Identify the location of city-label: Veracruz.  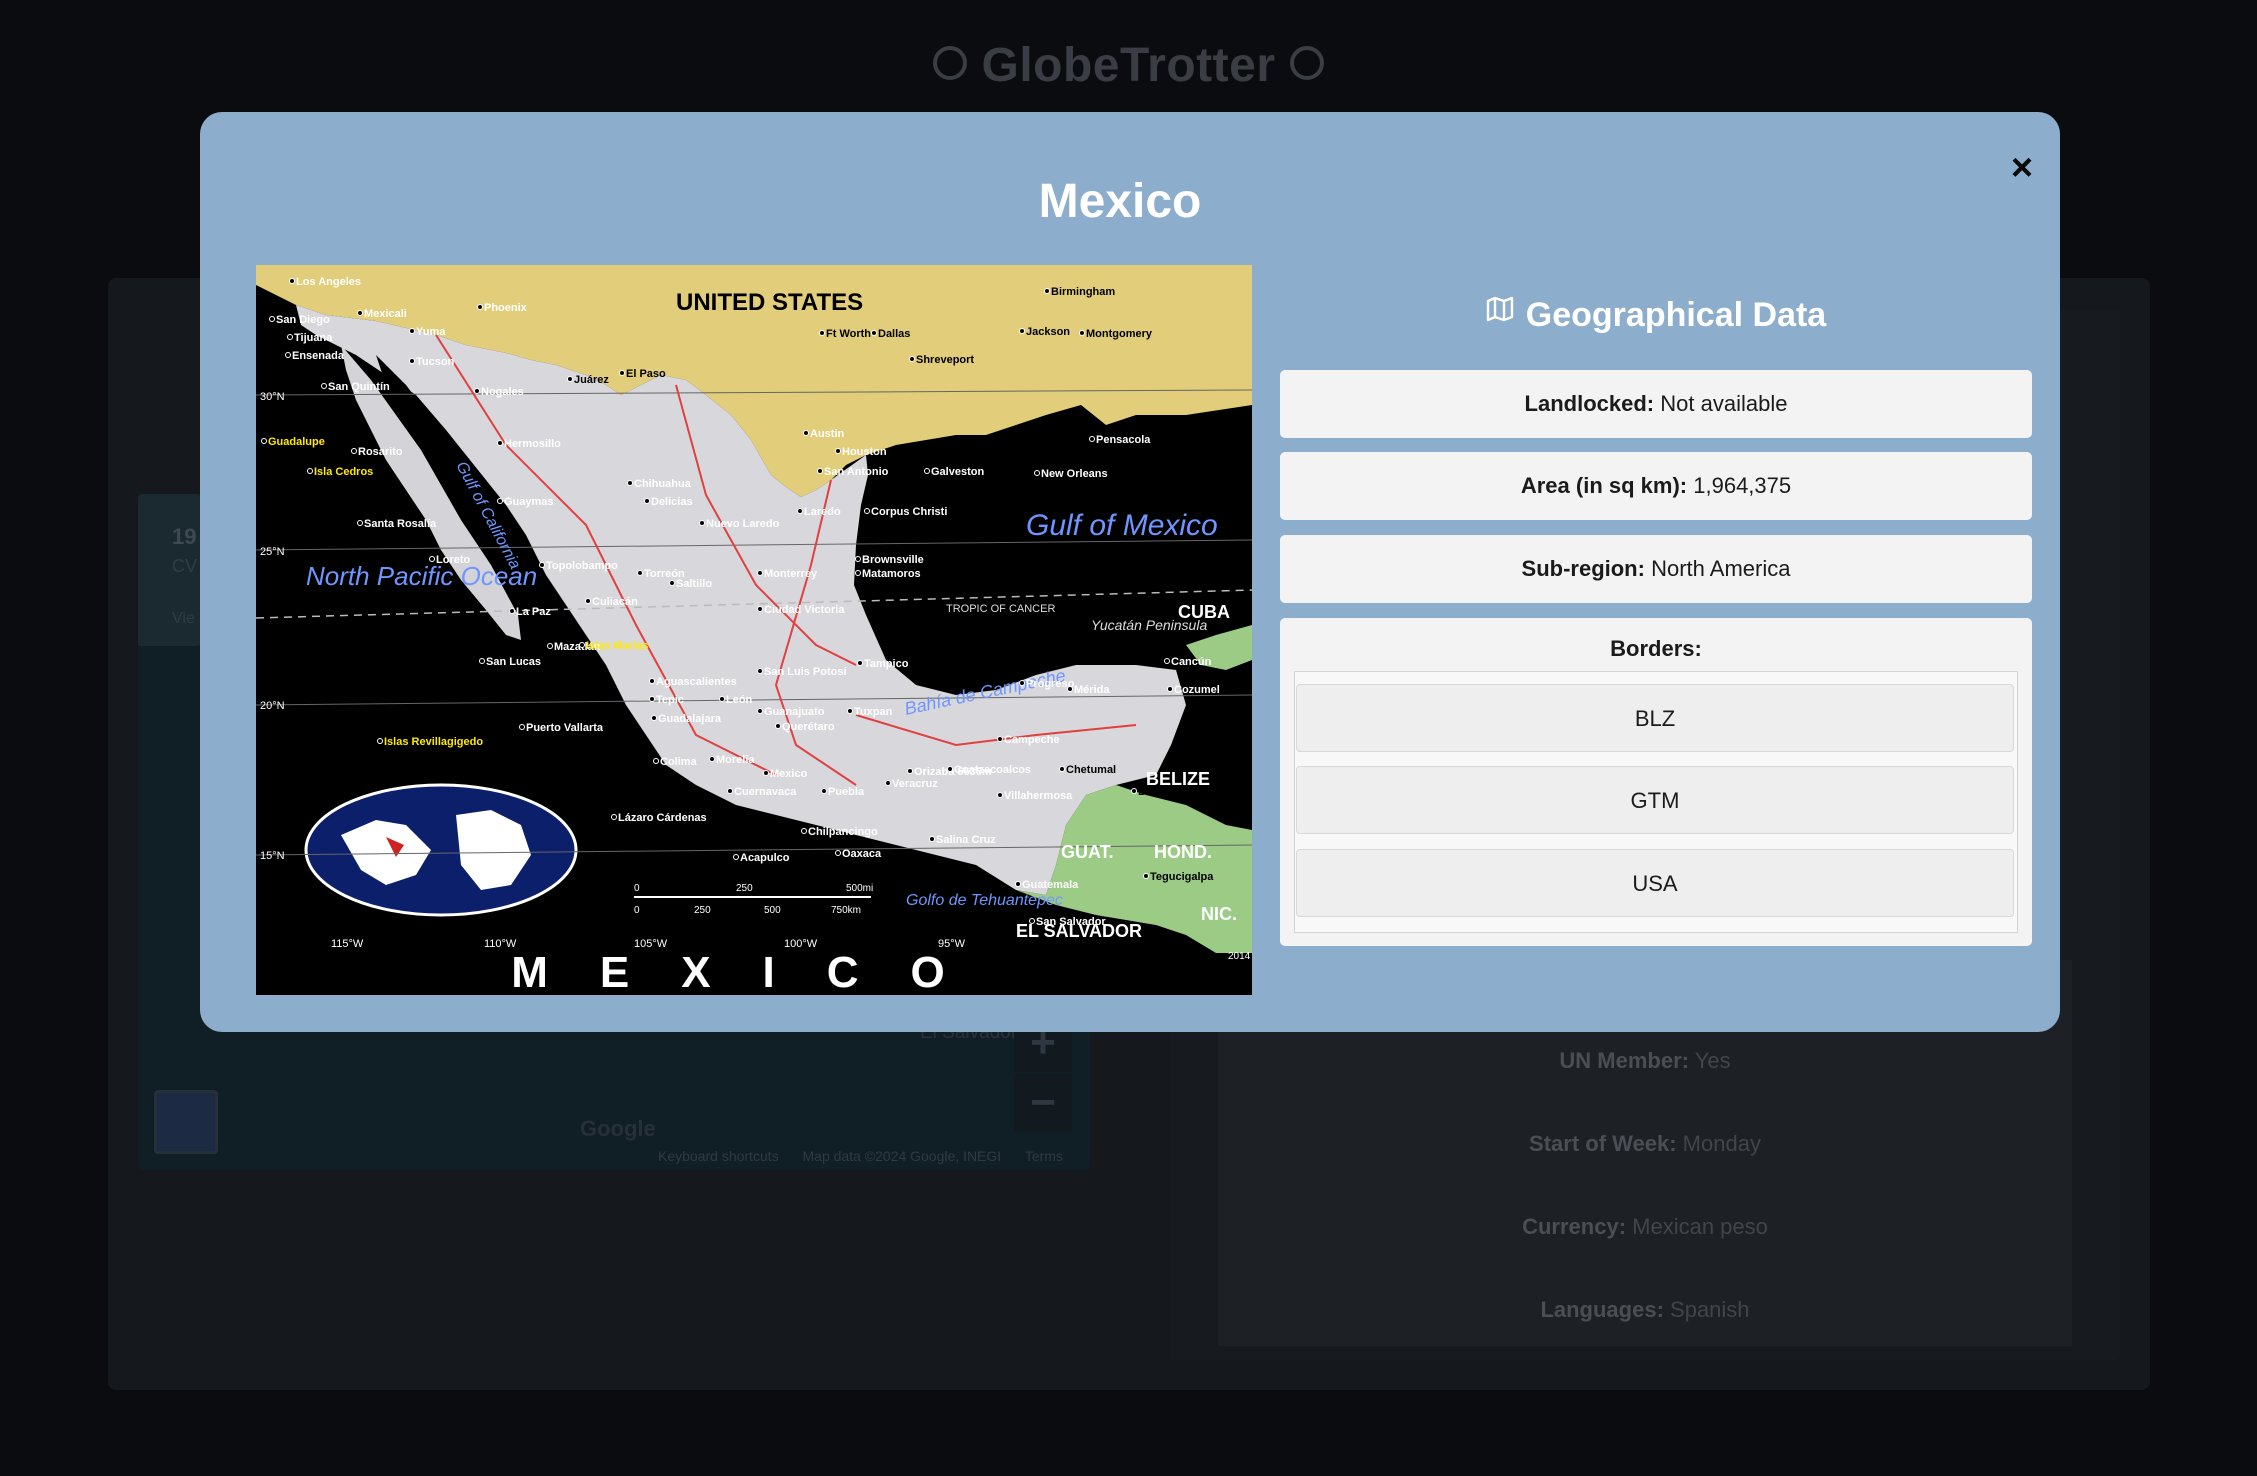
(915, 784).